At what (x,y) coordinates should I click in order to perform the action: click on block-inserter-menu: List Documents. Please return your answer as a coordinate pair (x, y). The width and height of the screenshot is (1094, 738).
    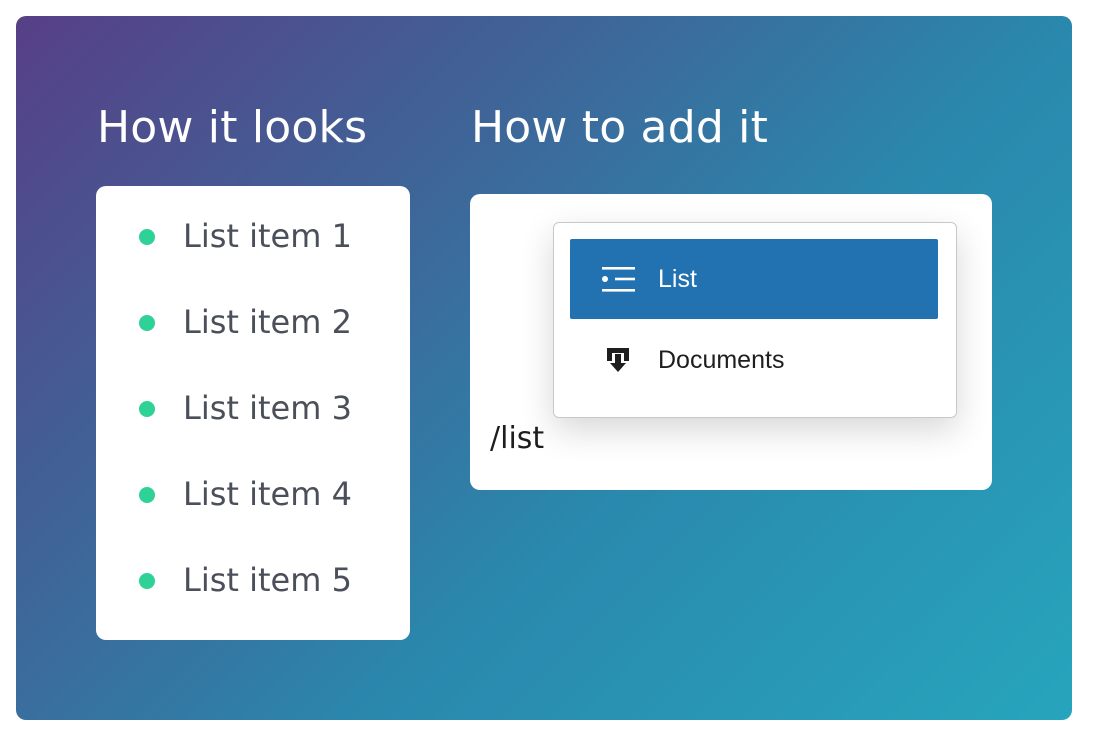
    Looking at the image, I should click on (755, 320).